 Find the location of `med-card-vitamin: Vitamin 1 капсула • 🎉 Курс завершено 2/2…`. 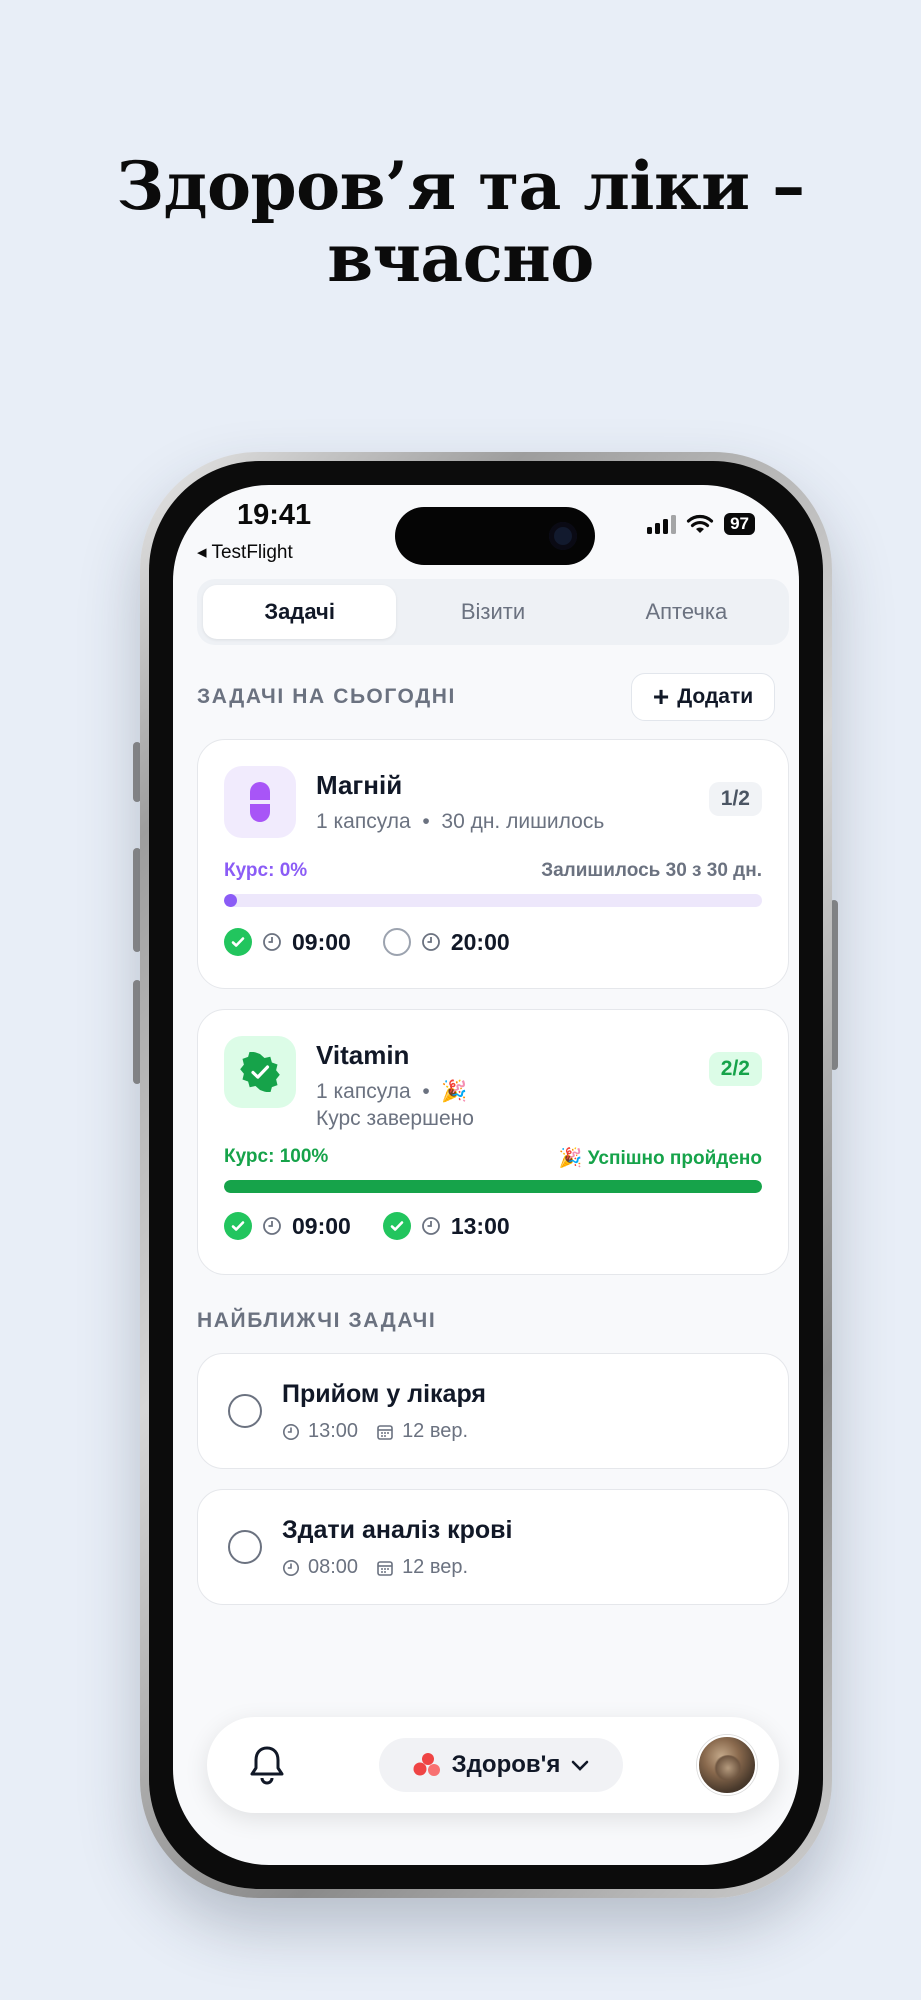

med-card-vitamin: Vitamin 1 капсула • 🎉 Курс завершено 2/2… is located at coordinates (493, 1142).